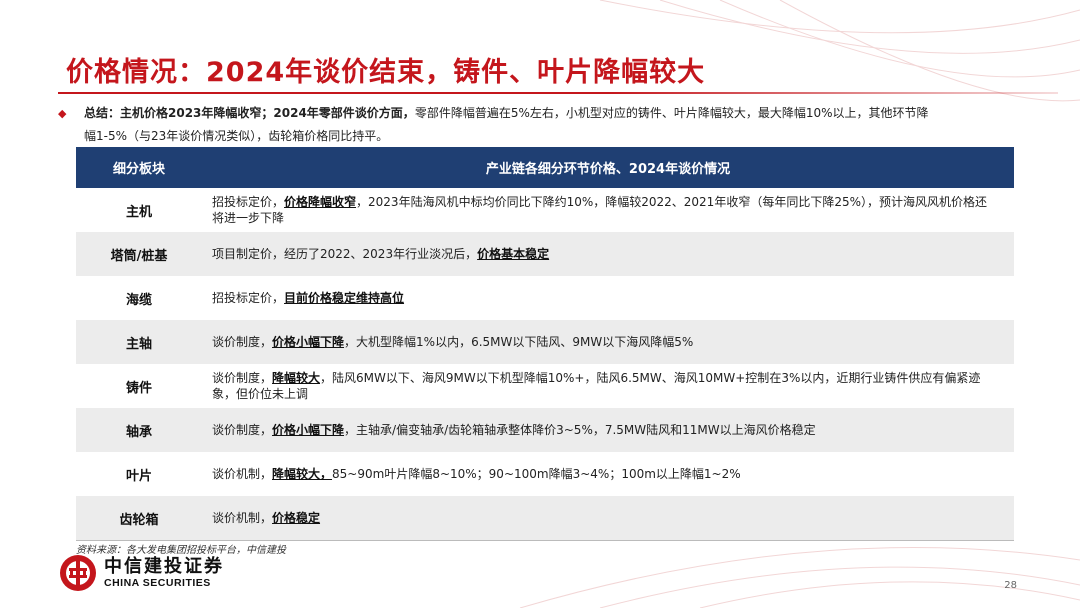 The height and width of the screenshot is (608, 1080). I want to click on table-row: 齿轮箱 谈价机制，价格稳定, so click(545, 518).